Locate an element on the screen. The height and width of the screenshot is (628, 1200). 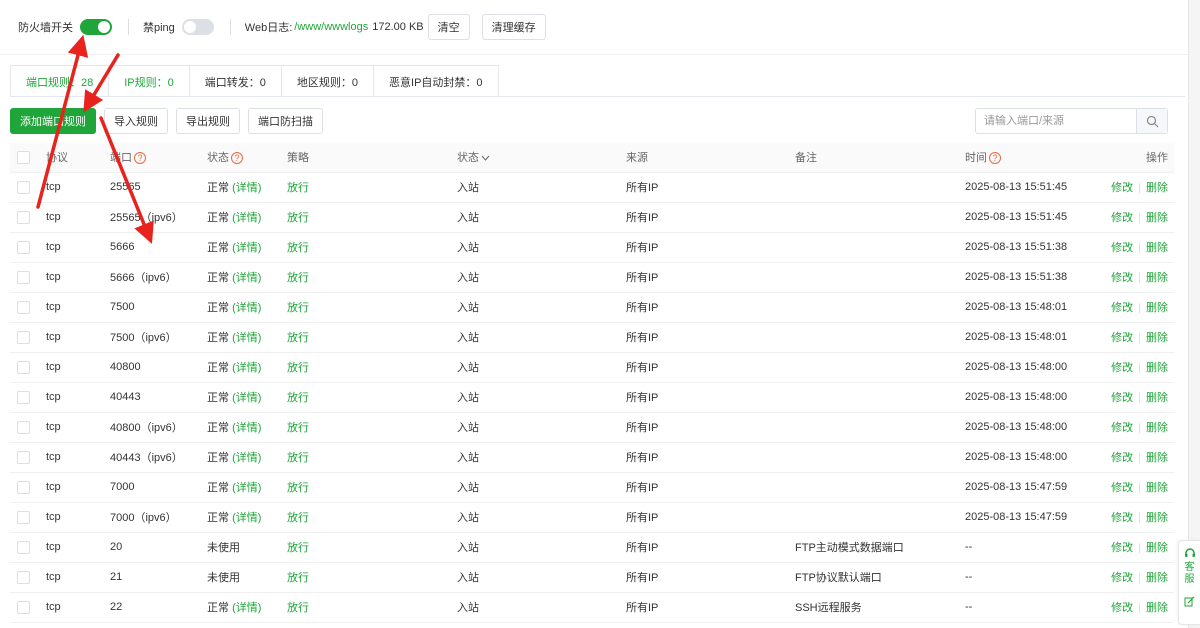
search-button is located at coordinates (1151, 121).